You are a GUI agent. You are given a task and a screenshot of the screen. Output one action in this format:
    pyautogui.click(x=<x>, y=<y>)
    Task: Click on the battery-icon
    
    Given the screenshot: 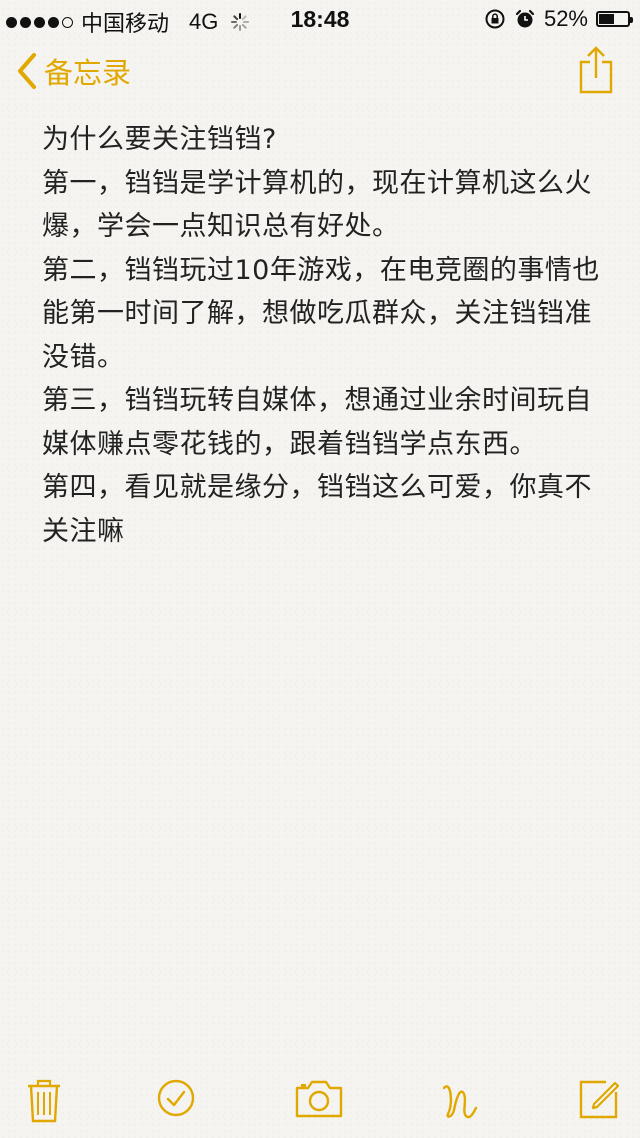 What is the action you would take?
    pyautogui.click(x=614, y=19)
    